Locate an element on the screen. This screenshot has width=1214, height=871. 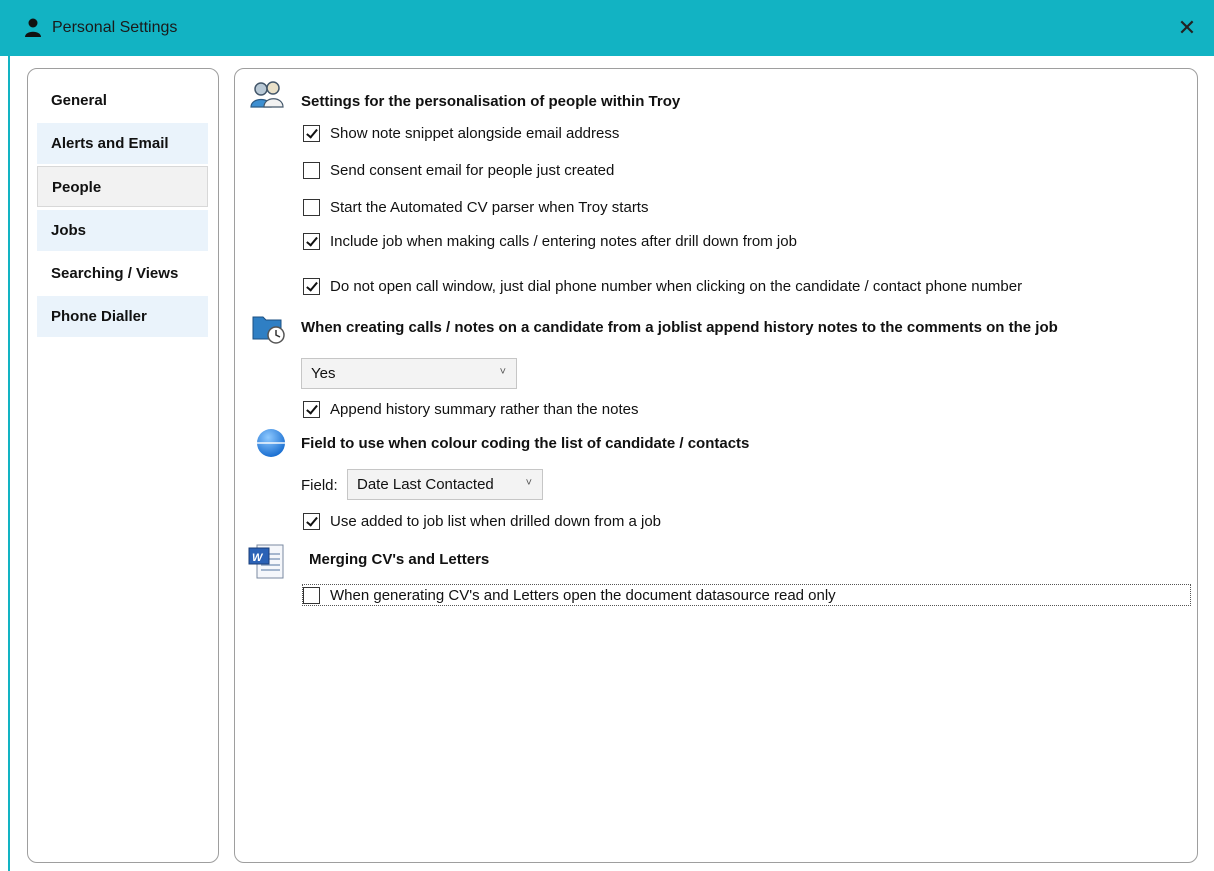
dial-phone-number-checkbox is located at coordinates (311, 286).